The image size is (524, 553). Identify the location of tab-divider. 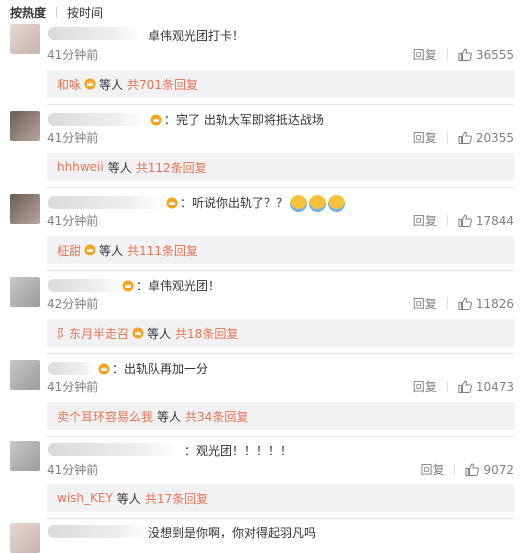
(57, 12).